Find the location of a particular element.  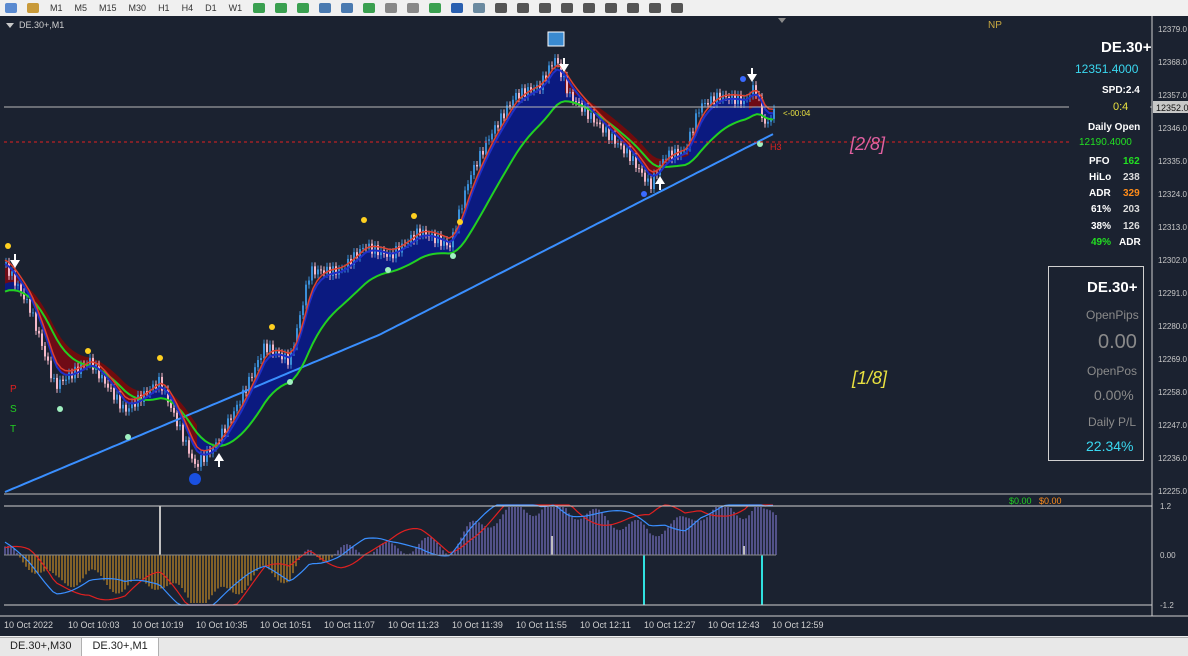

price-axis-label: 12313.0 is located at coordinates (1172, 227).